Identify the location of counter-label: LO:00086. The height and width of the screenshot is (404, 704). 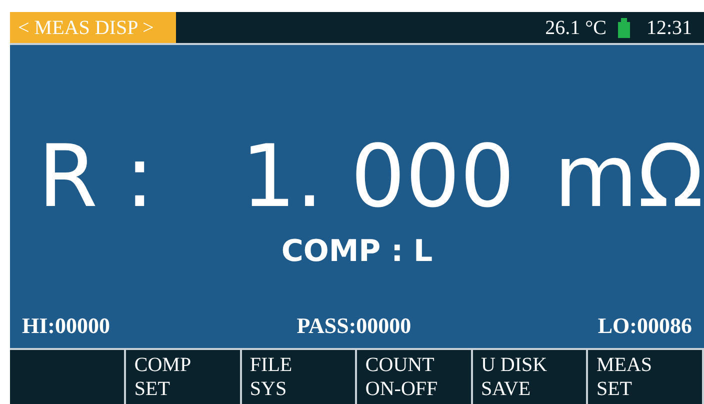
(645, 326).